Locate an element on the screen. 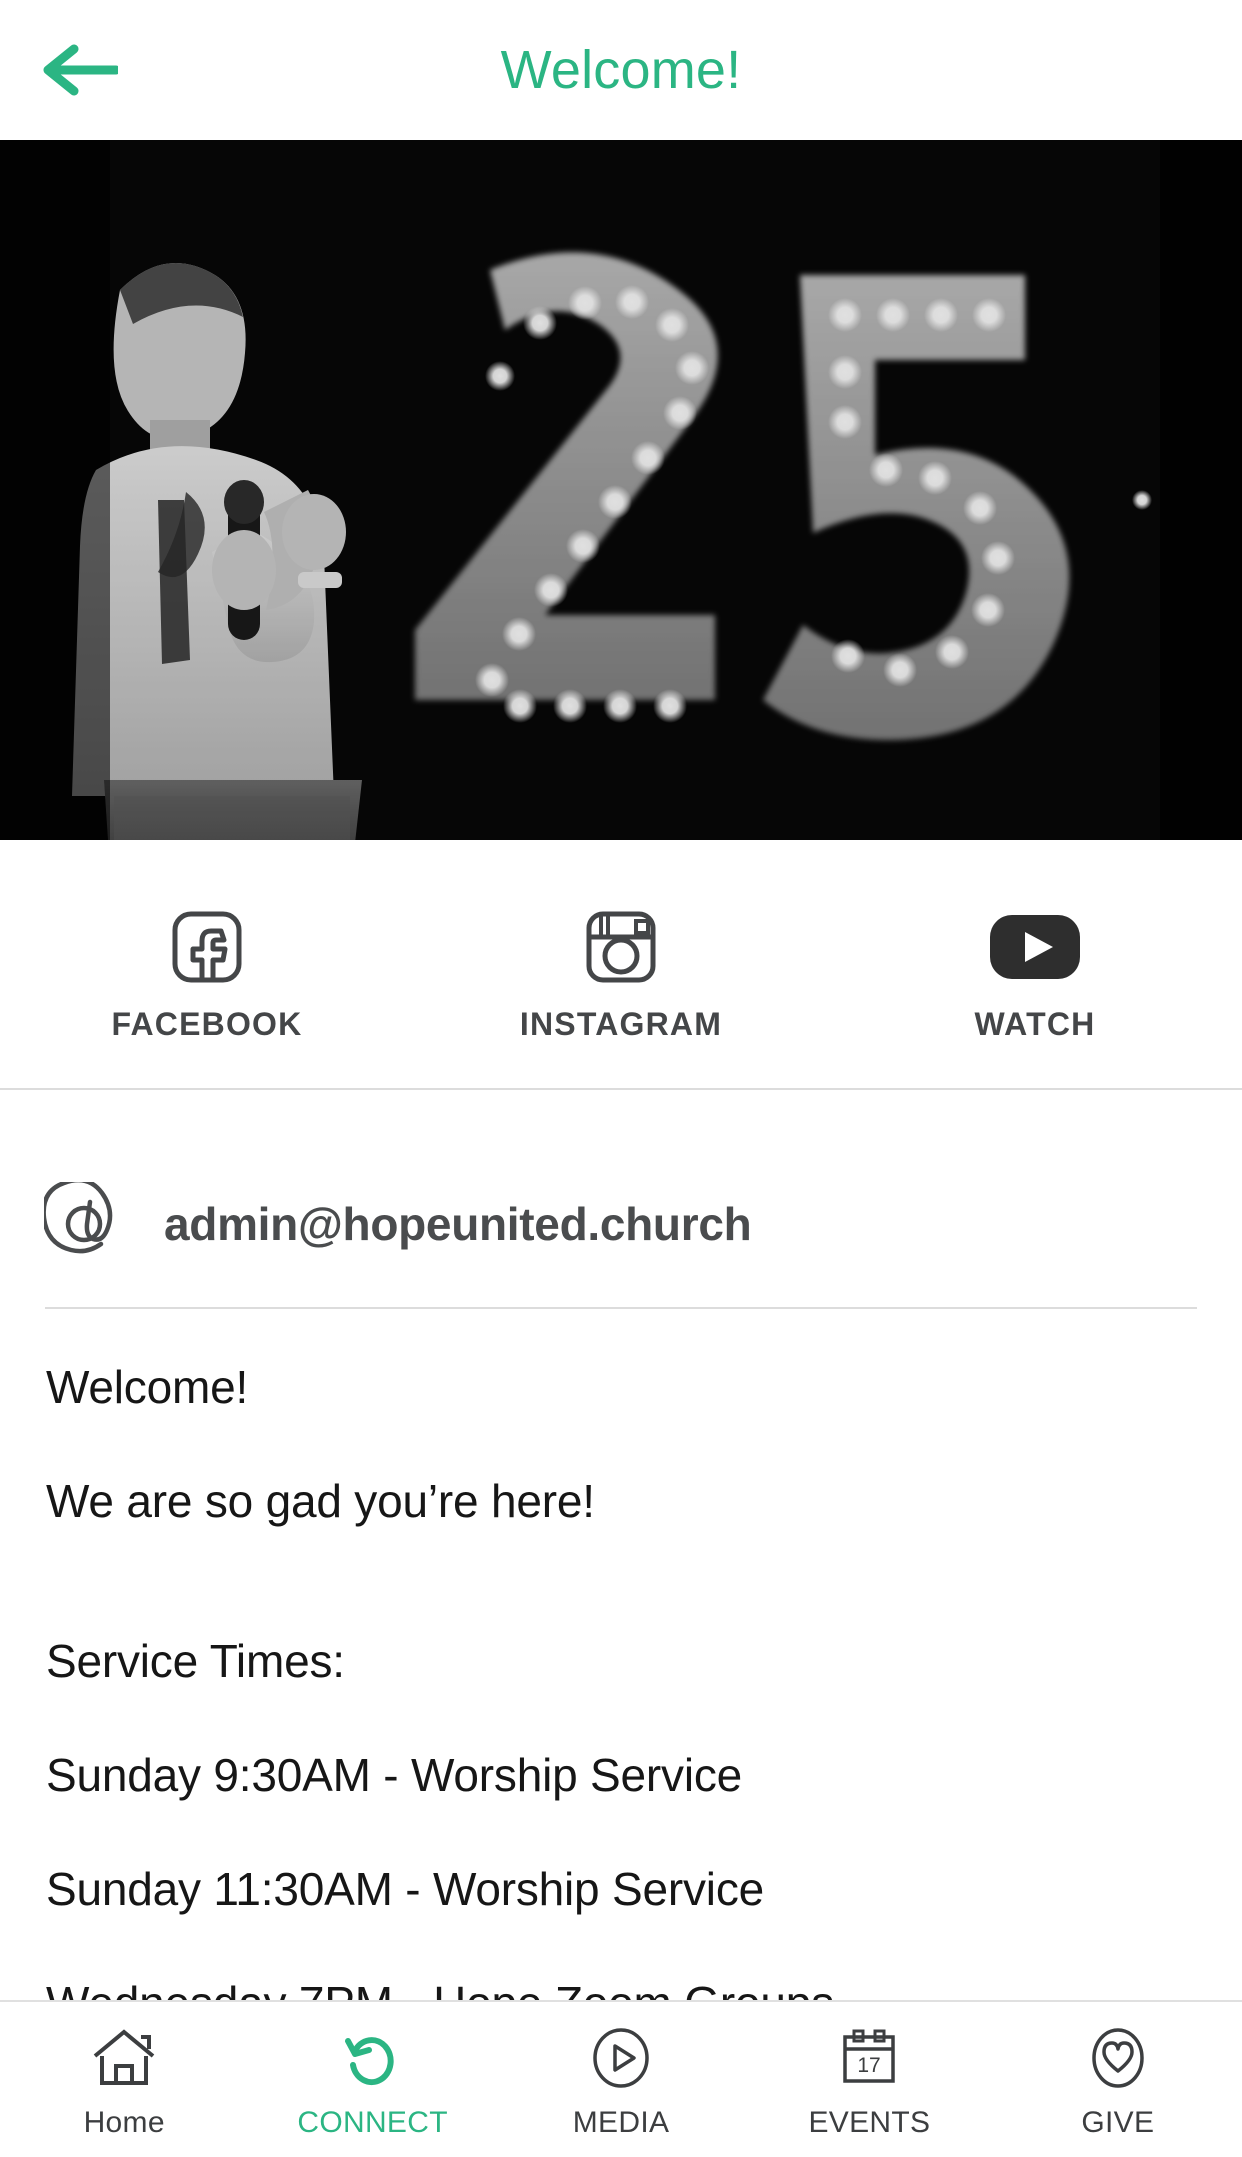 The width and height of the screenshot is (1242, 2157). social-link-facebook: FACEBOOK is located at coordinates (207, 941).